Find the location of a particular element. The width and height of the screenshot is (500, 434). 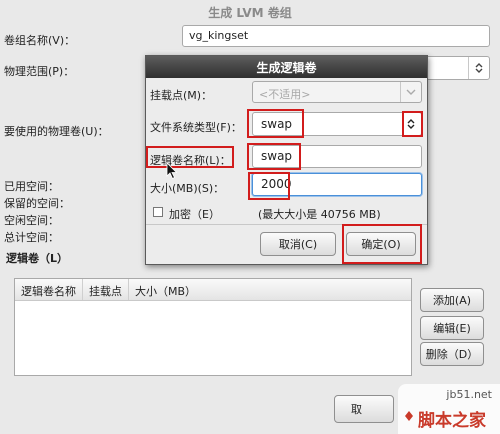

lv-table-header-mount: 挂载点 is located at coordinates (106, 289).